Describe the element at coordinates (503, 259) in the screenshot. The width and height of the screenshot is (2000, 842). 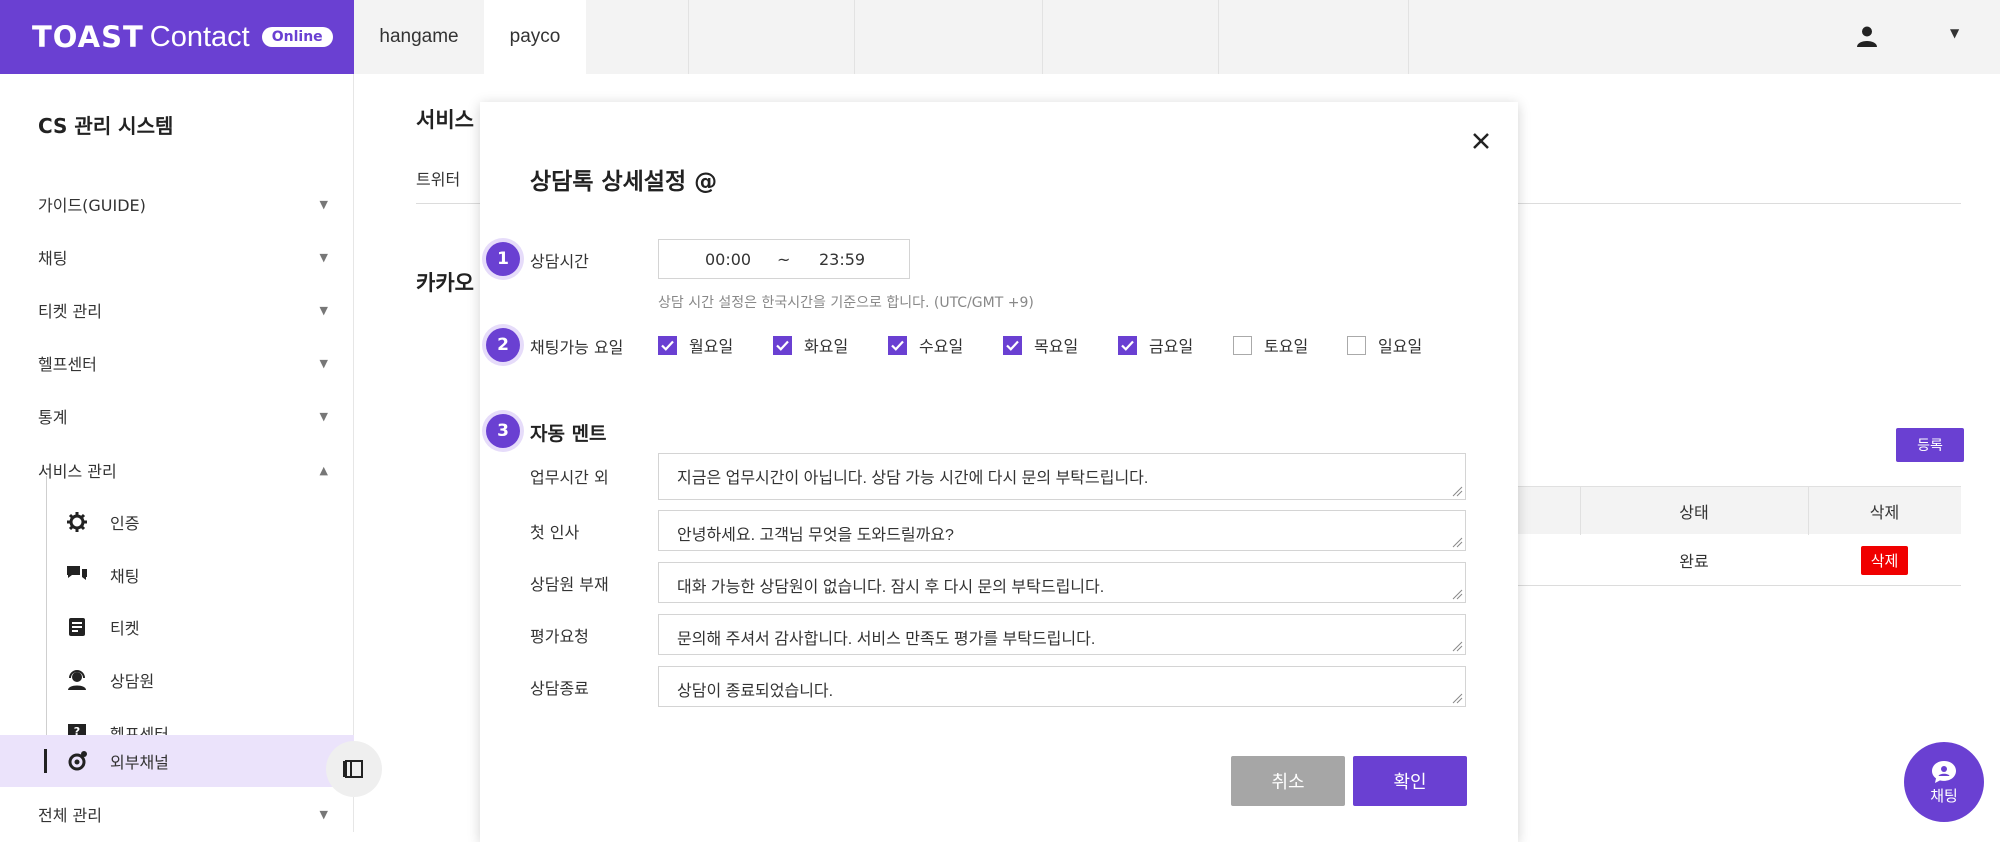
I see `step-badge-1: 1` at that location.